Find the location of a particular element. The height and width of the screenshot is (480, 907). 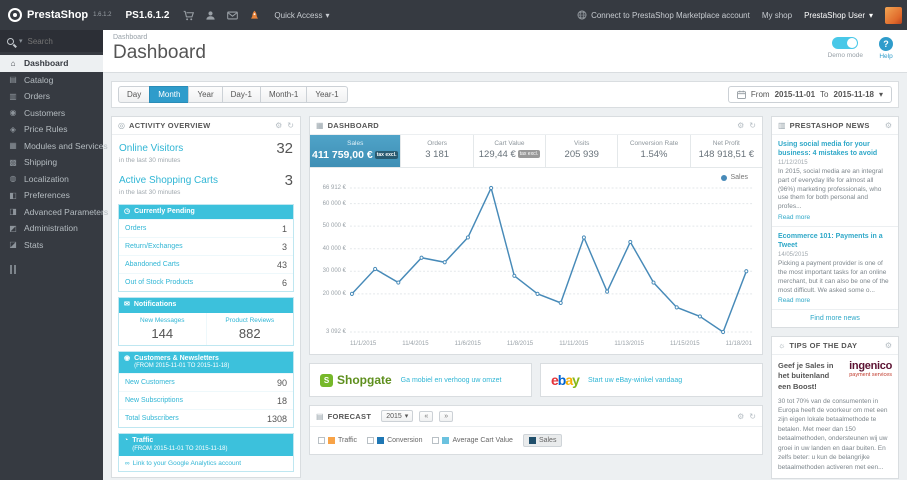

demo-mode-toggle: Demo mode is located at coordinates (845, 48).